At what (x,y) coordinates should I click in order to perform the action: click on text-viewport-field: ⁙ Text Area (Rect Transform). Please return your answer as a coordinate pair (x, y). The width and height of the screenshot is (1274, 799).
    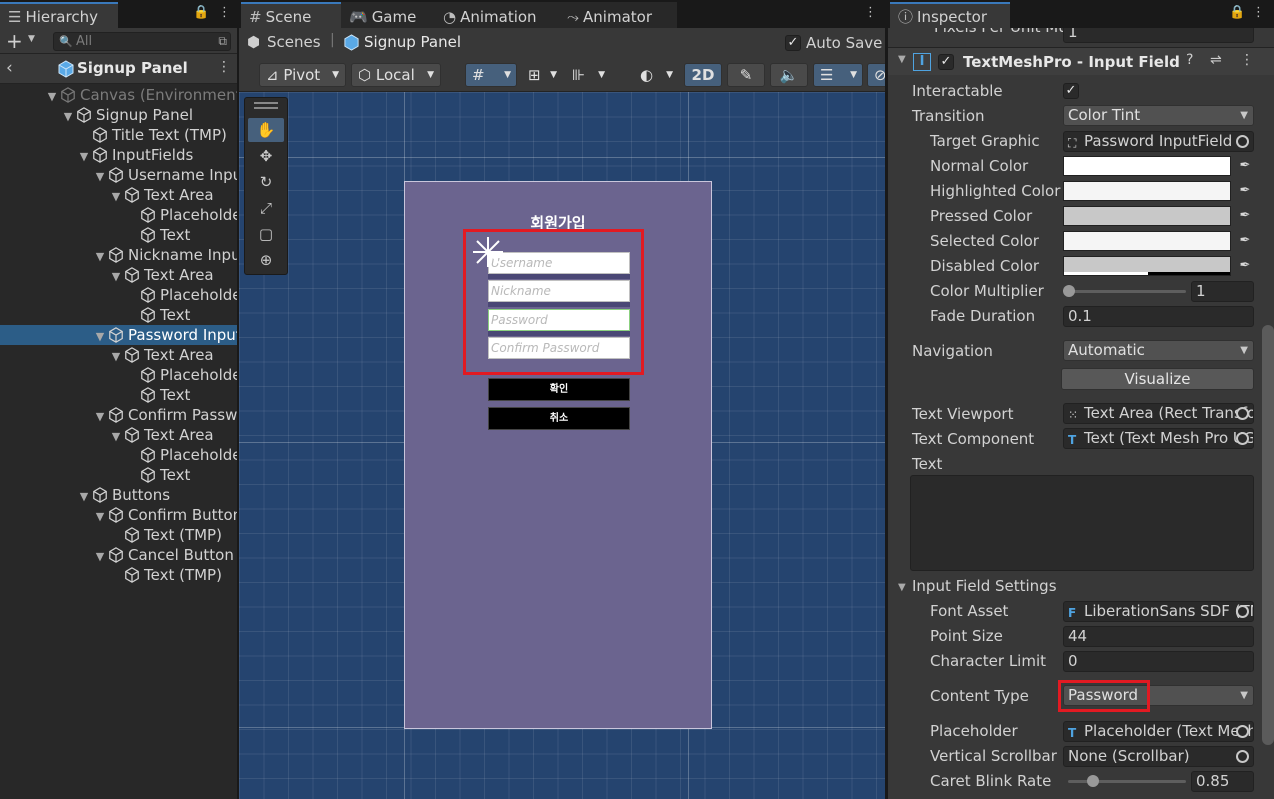
    Looking at the image, I should click on (1158, 413).